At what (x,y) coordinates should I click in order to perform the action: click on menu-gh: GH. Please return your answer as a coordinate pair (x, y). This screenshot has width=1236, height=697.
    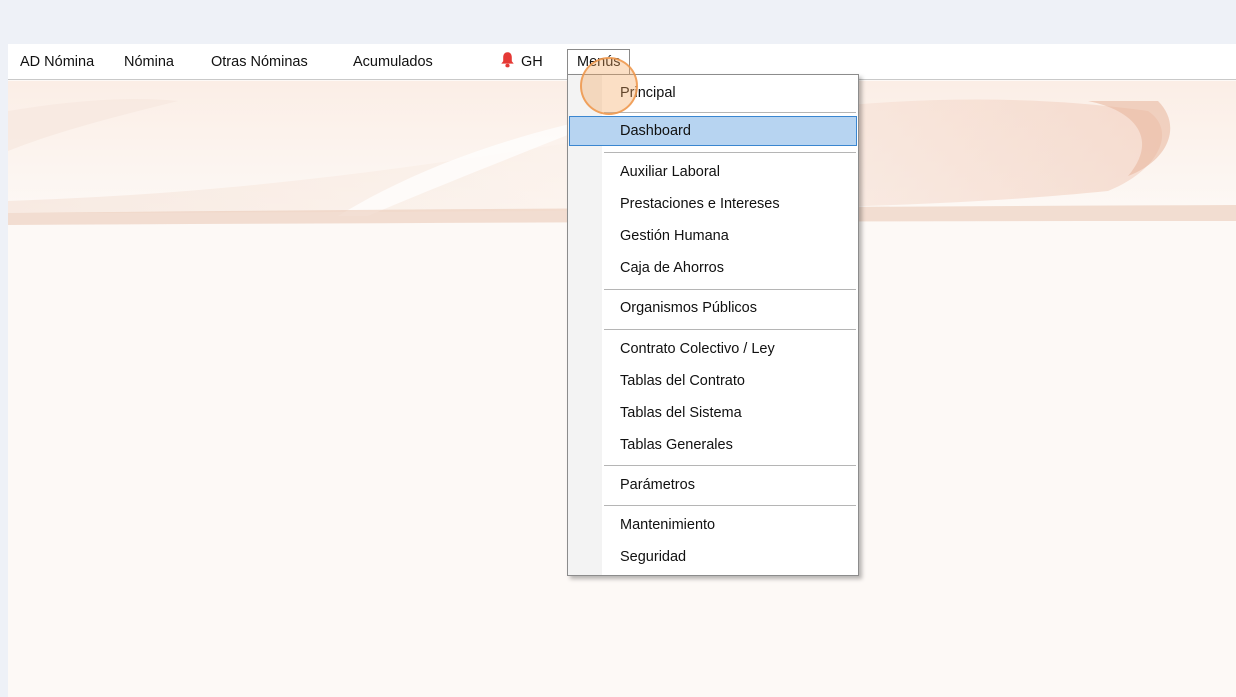
    Looking at the image, I should click on (521, 62).